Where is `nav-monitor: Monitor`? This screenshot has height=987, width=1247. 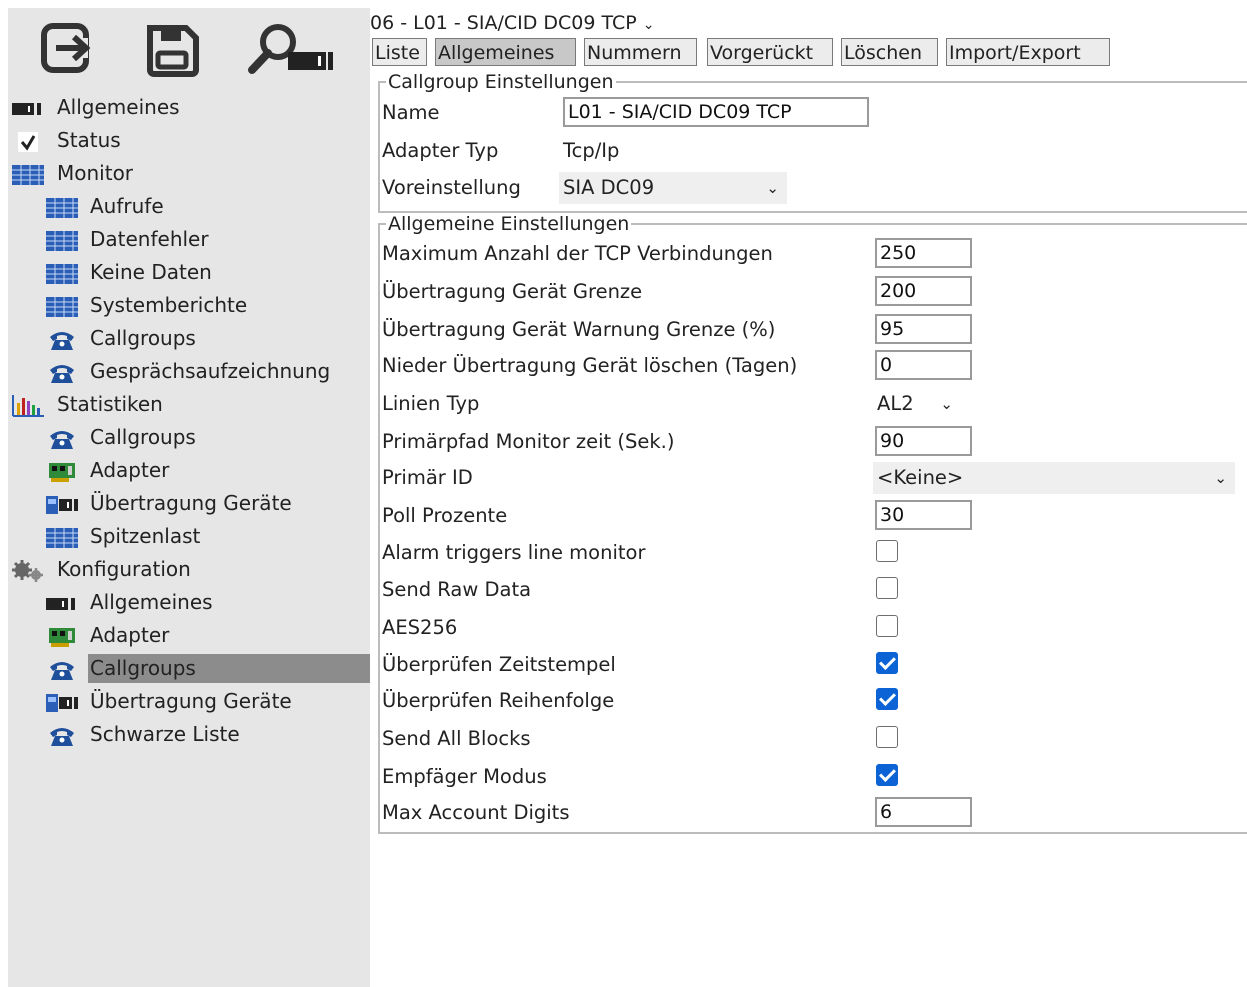 nav-monitor: Monitor is located at coordinates (189, 173).